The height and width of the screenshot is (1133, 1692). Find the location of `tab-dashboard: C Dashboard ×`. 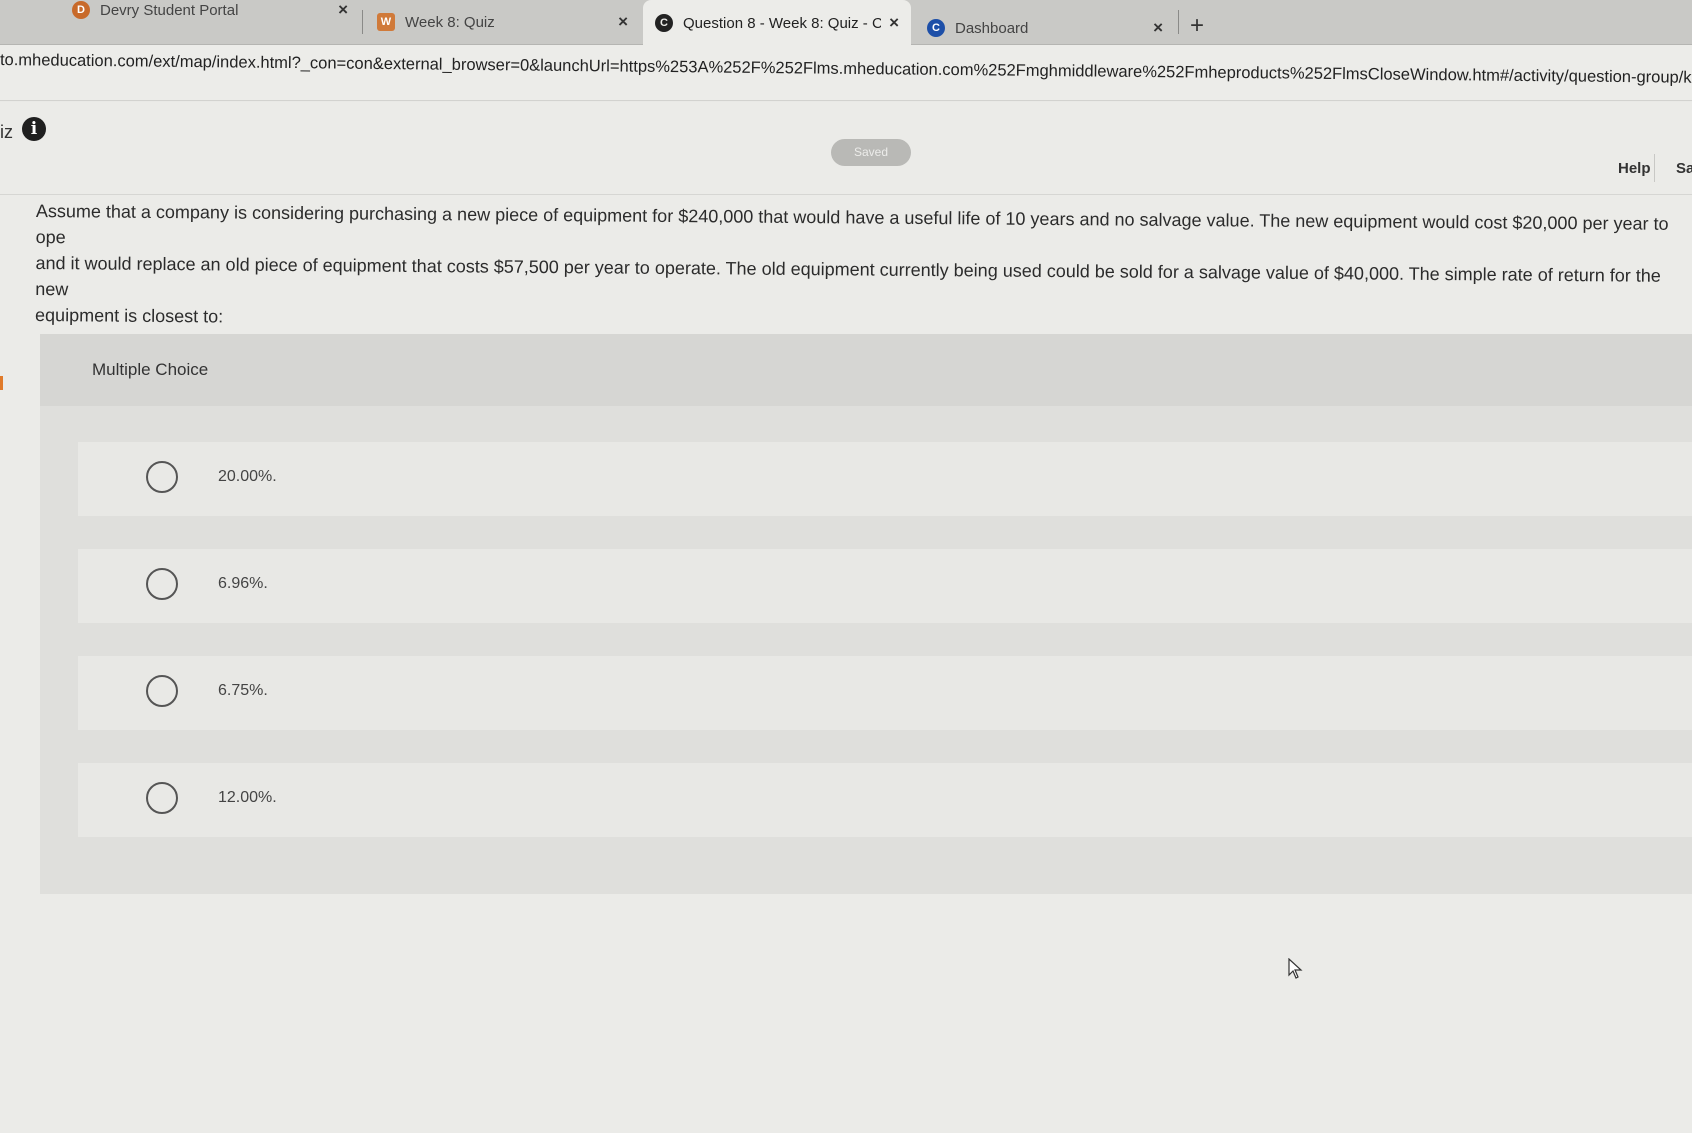

tab-dashboard: C Dashboard × is located at coordinates (1045, 28).